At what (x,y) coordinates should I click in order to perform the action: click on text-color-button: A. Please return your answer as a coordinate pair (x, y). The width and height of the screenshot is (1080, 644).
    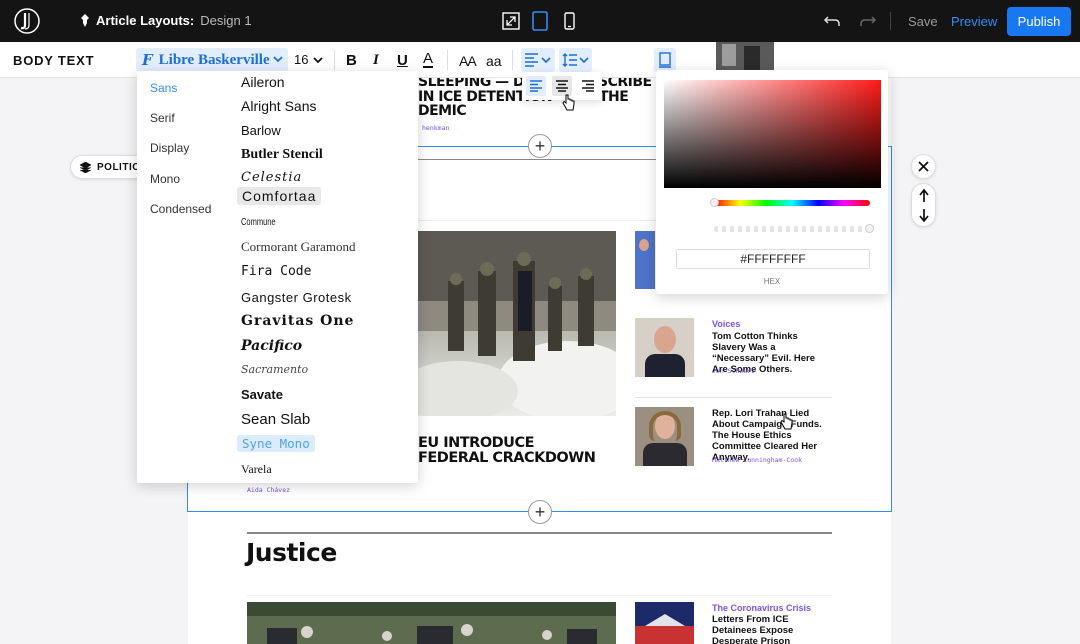
    Looking at the image, I should click on (428, 59).